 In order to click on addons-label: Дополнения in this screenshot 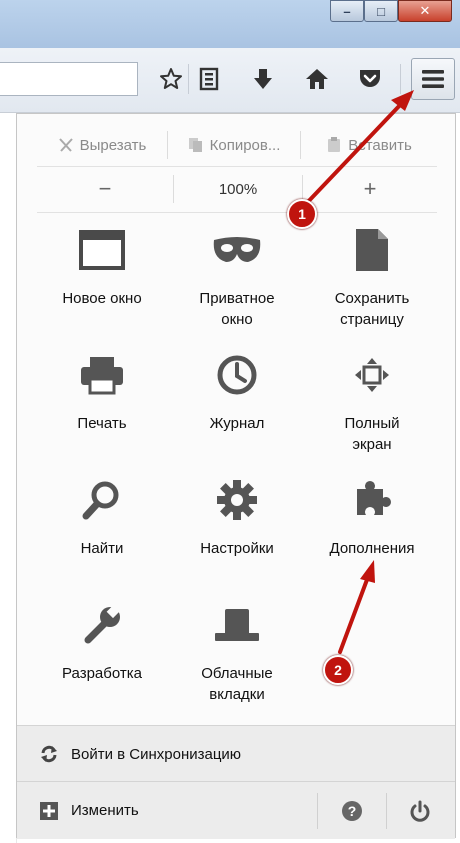, I will do `click(372, 548)`.